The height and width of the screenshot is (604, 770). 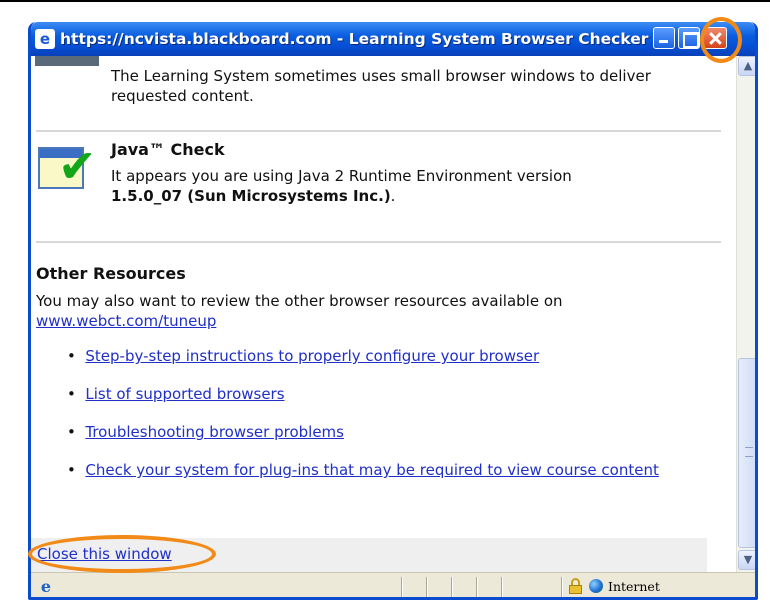 What do you see at coordinates (689, 38) in the screenshot?
I see `maximize-button` at bounding box center [689, 38].